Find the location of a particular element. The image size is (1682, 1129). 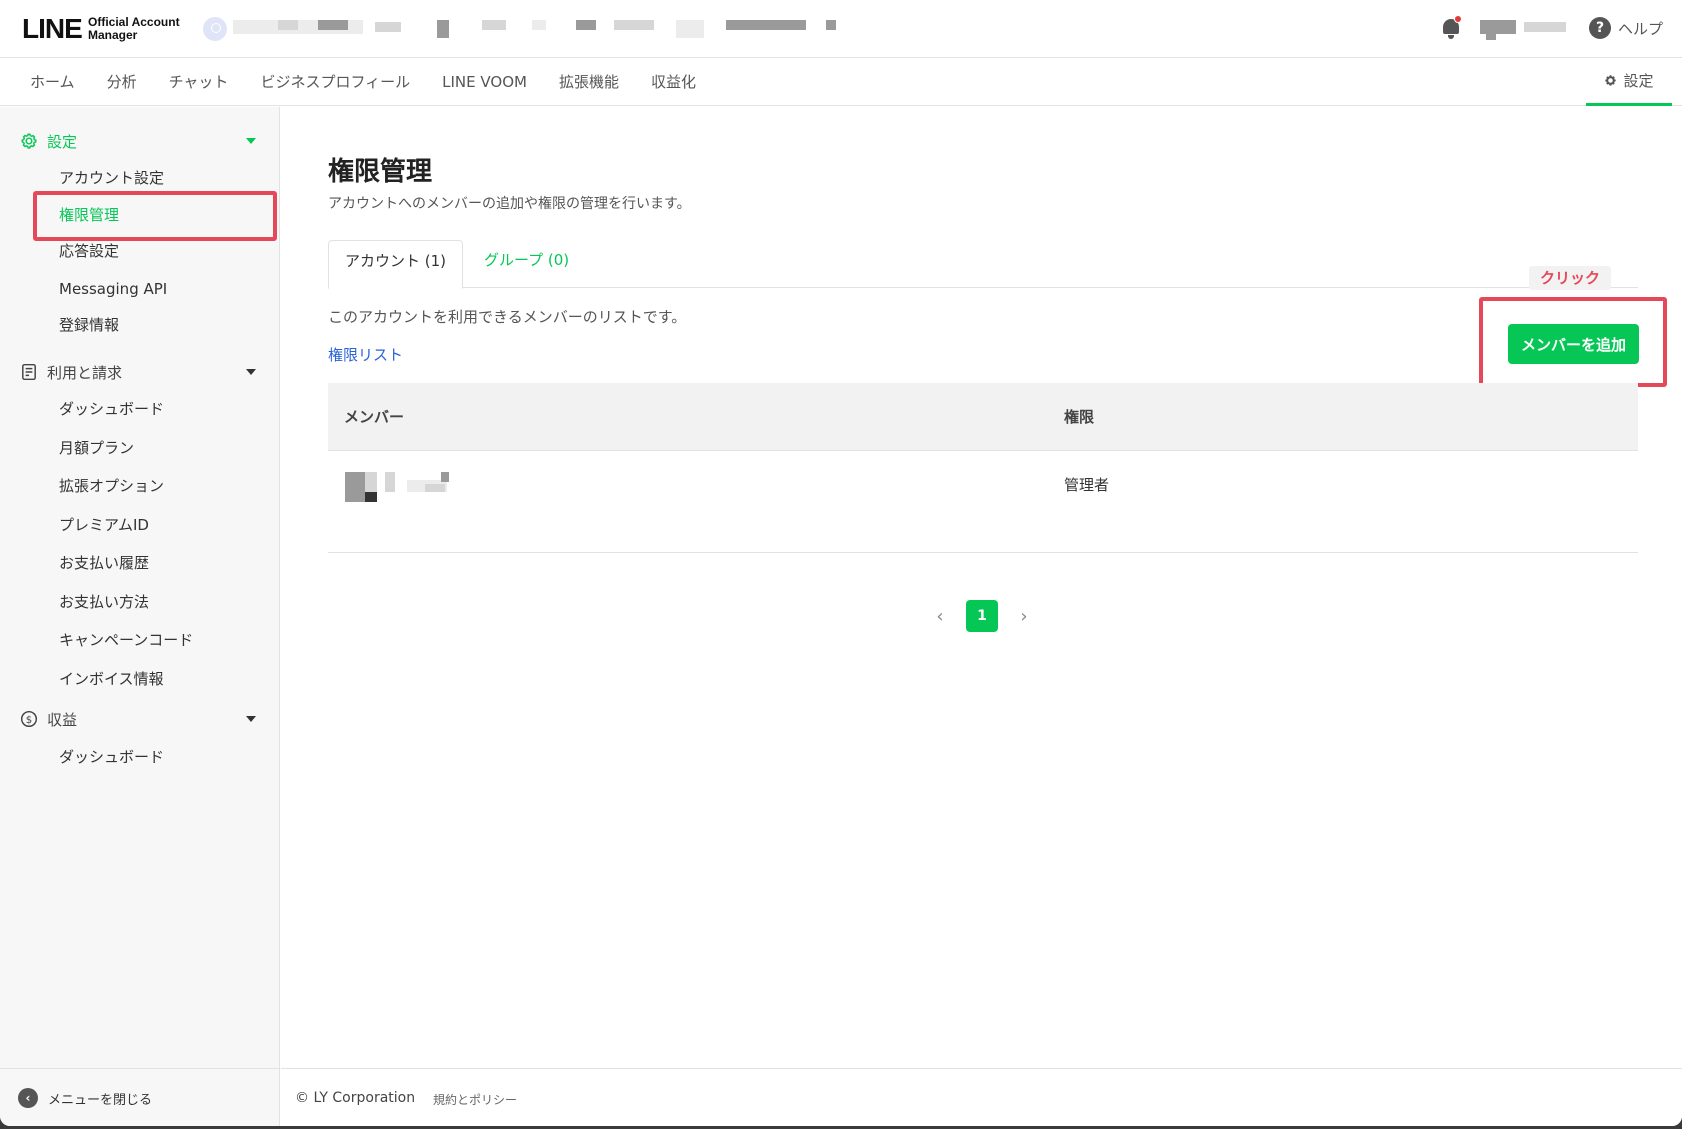

terms-policy-link: 規約とポリシー is located at coordinates (475, 1099).